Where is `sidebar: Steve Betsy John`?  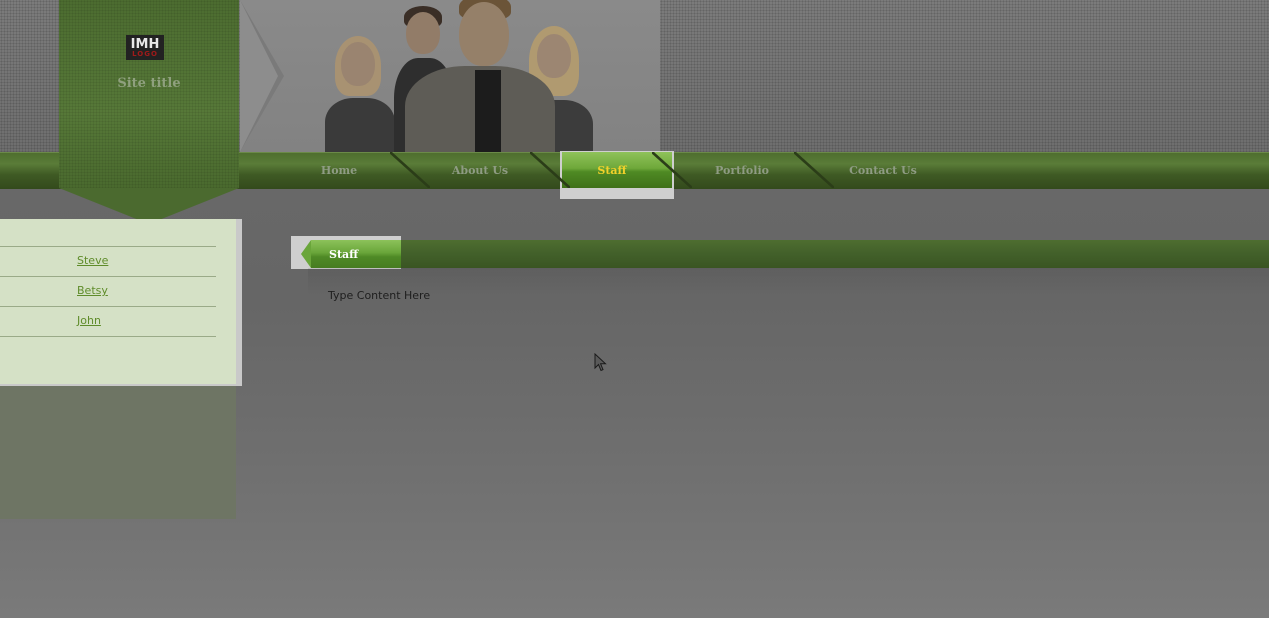 sidebar: Steve Betsy John is located at coordinates (121, 302).